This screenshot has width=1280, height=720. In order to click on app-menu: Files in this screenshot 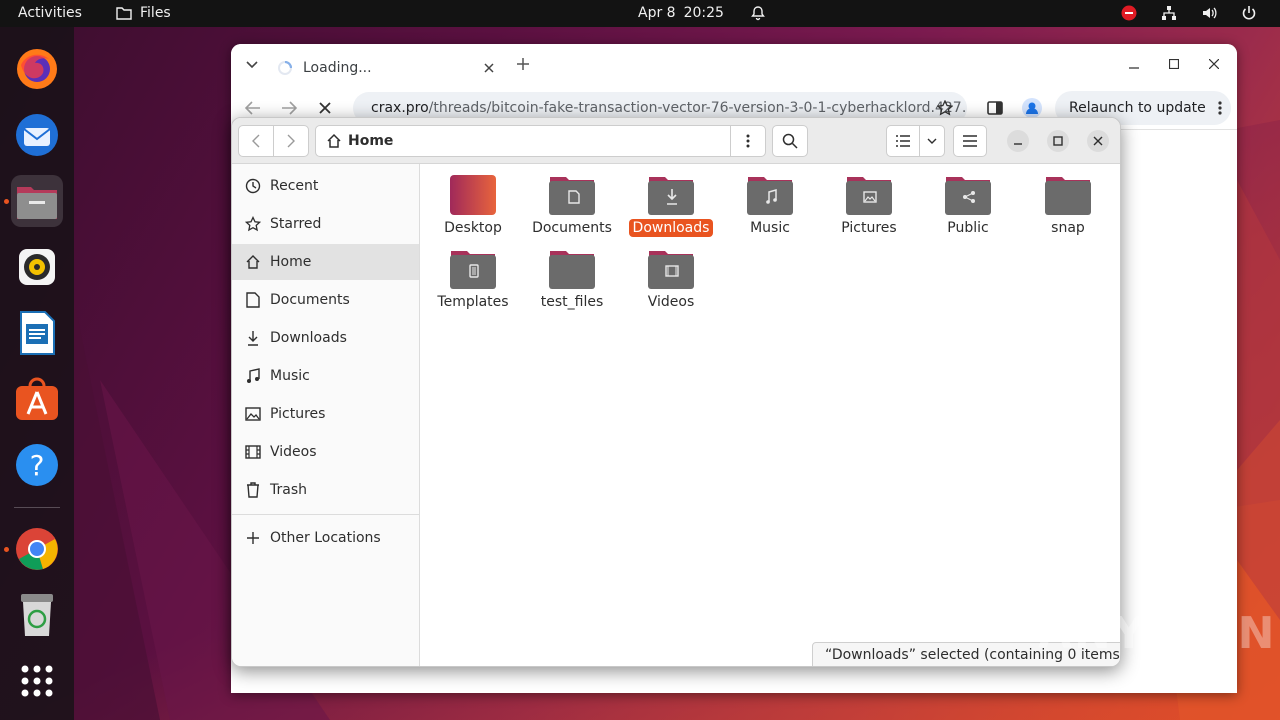, I will do `click(143, 13)`.